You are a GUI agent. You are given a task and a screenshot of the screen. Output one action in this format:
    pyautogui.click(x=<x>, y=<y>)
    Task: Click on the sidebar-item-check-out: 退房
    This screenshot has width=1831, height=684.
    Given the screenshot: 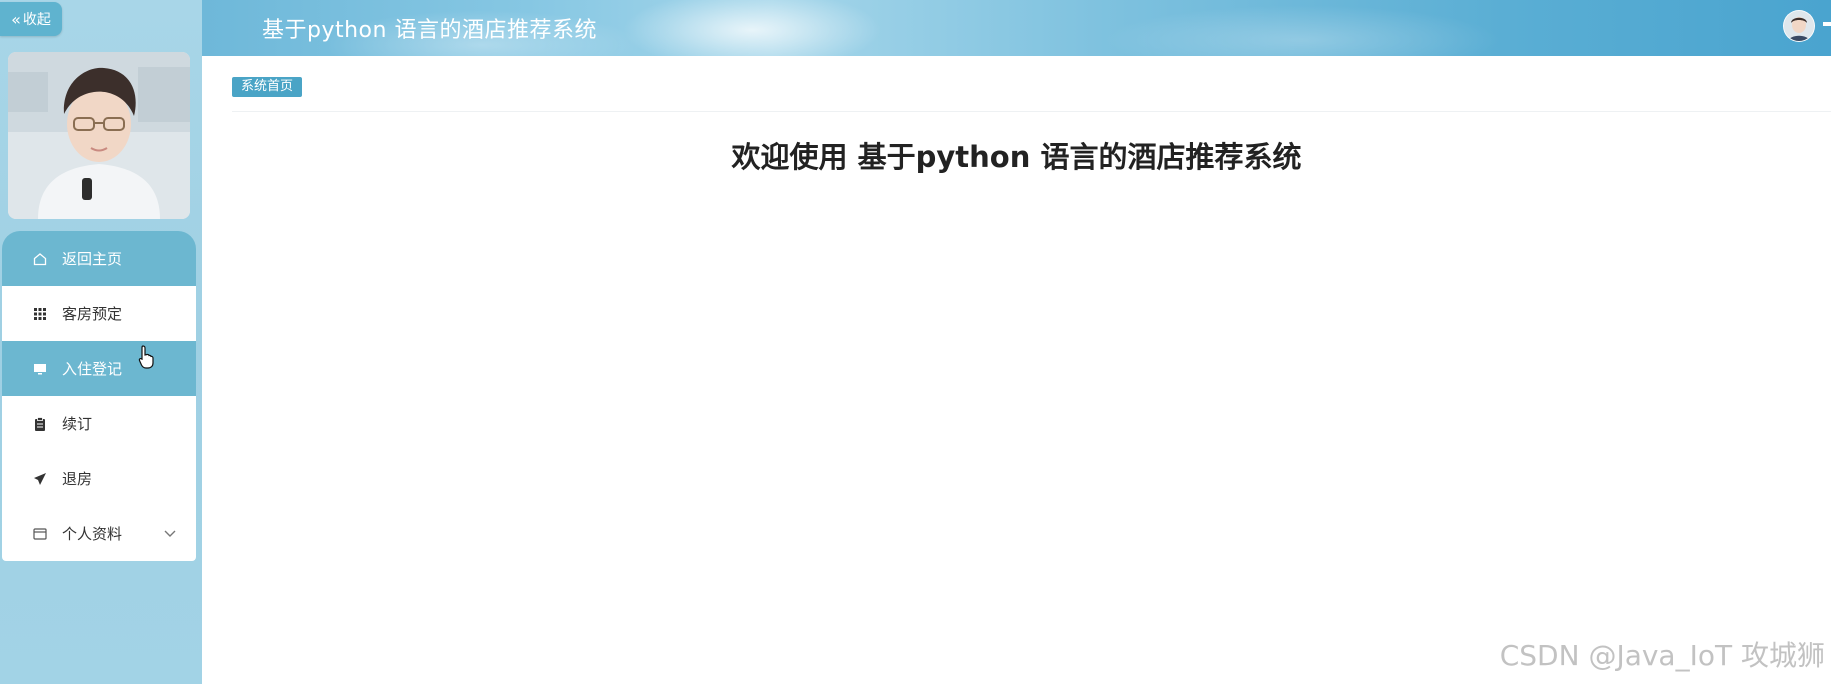 What is the action you would take?
    pyautogui.click(x=99, y=478)
    